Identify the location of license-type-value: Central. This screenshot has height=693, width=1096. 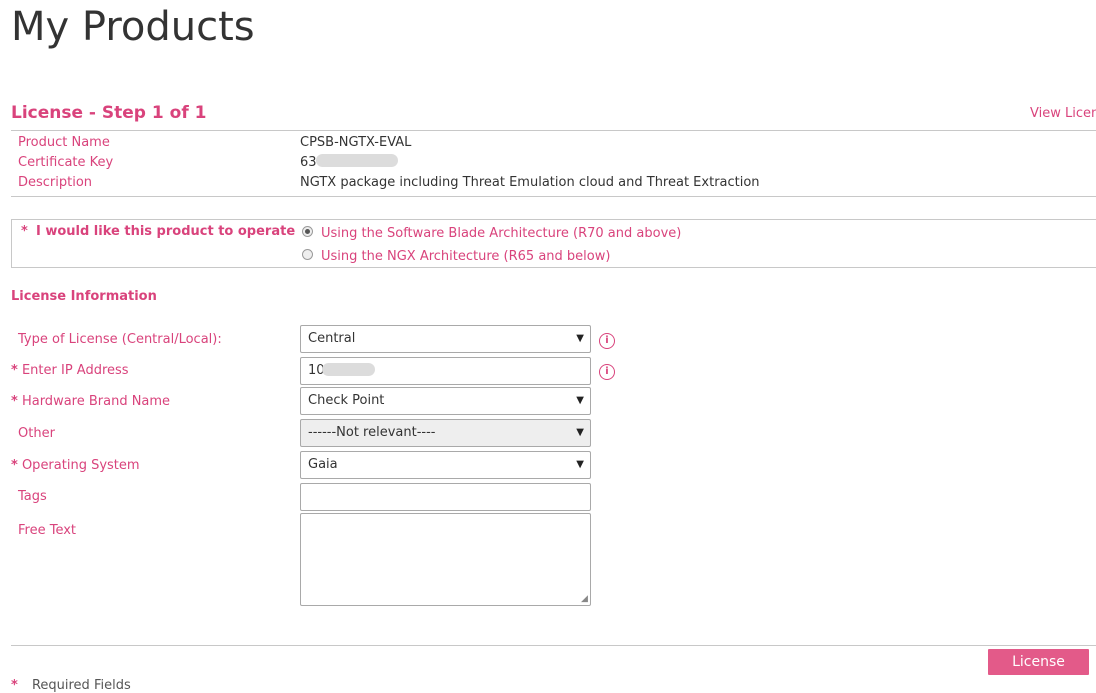
(332, 338).